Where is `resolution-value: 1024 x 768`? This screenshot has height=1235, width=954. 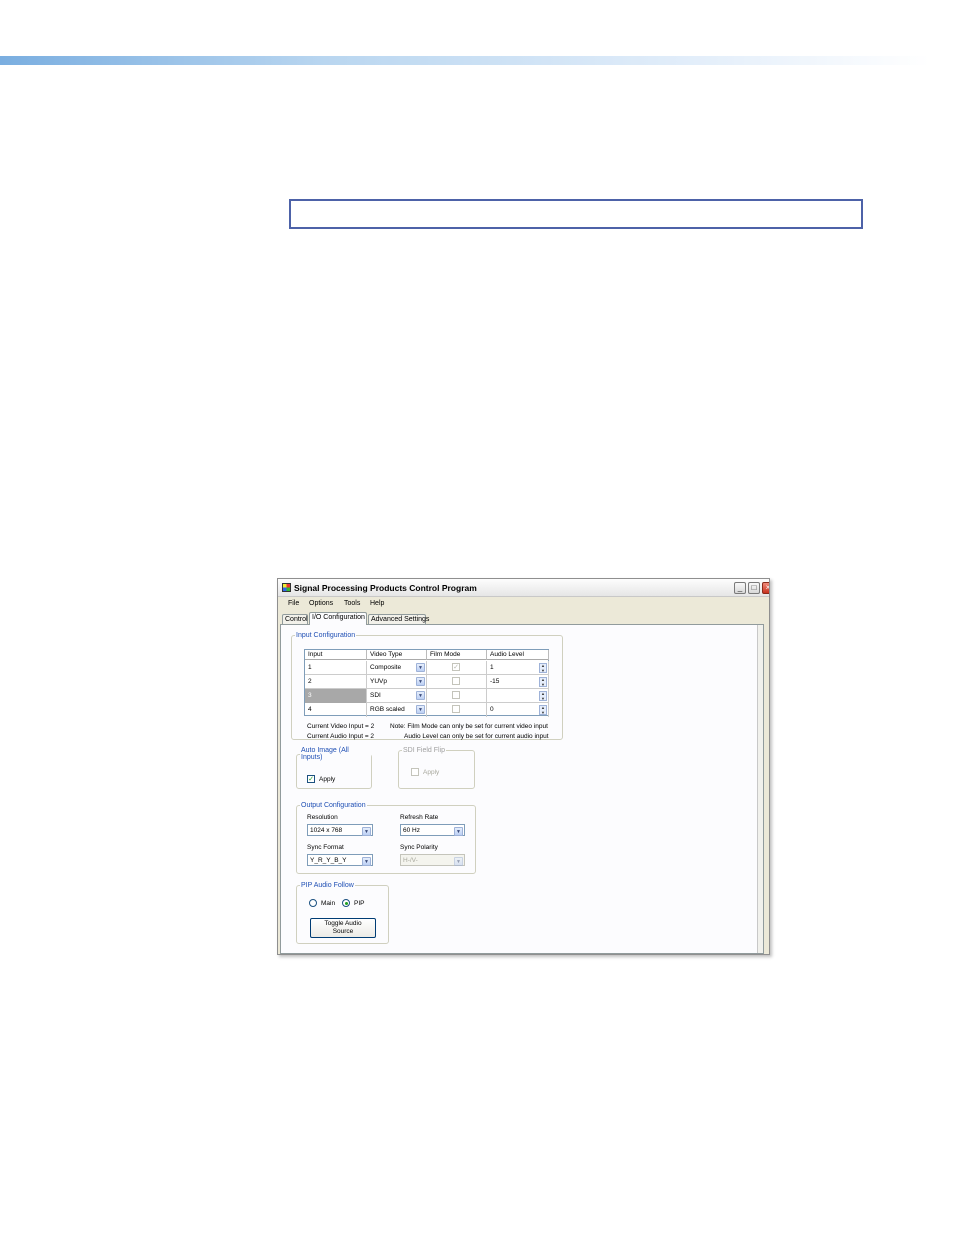 resolution-value: 1024 x 768 is located at coordinates (326, 830).